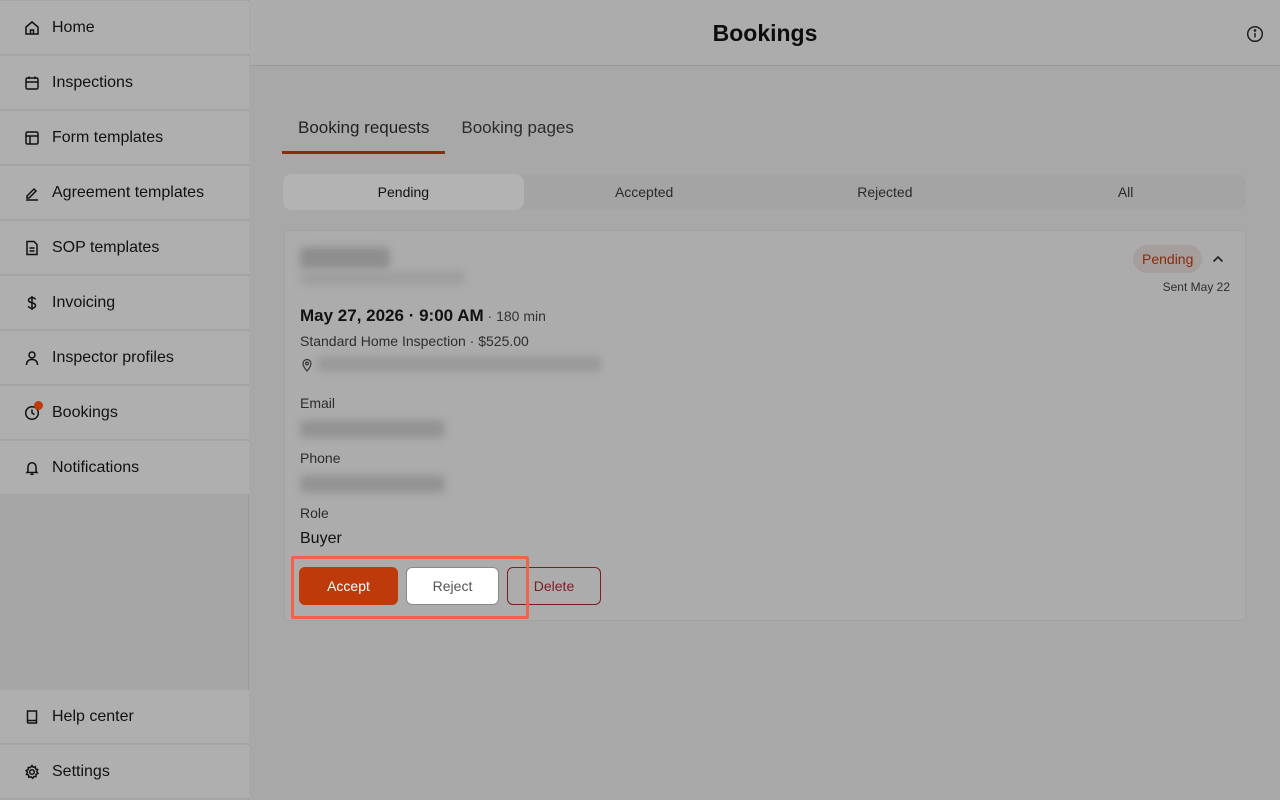  I want to click on phone-label: Phone, so click(320, 458).